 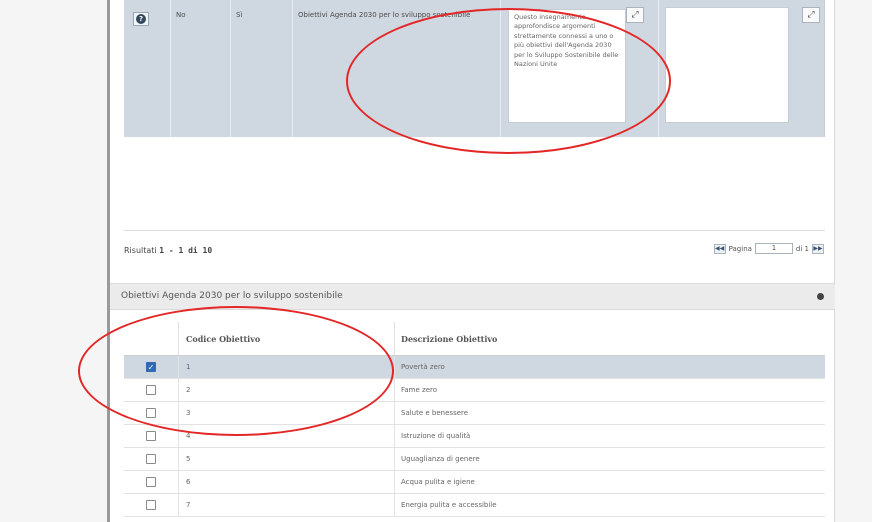 I want to click on grid-cell-info: ?, so click(x=147, y=68).